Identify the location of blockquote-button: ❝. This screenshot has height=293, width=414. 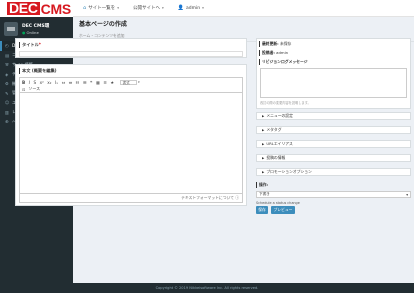
(91, 82).